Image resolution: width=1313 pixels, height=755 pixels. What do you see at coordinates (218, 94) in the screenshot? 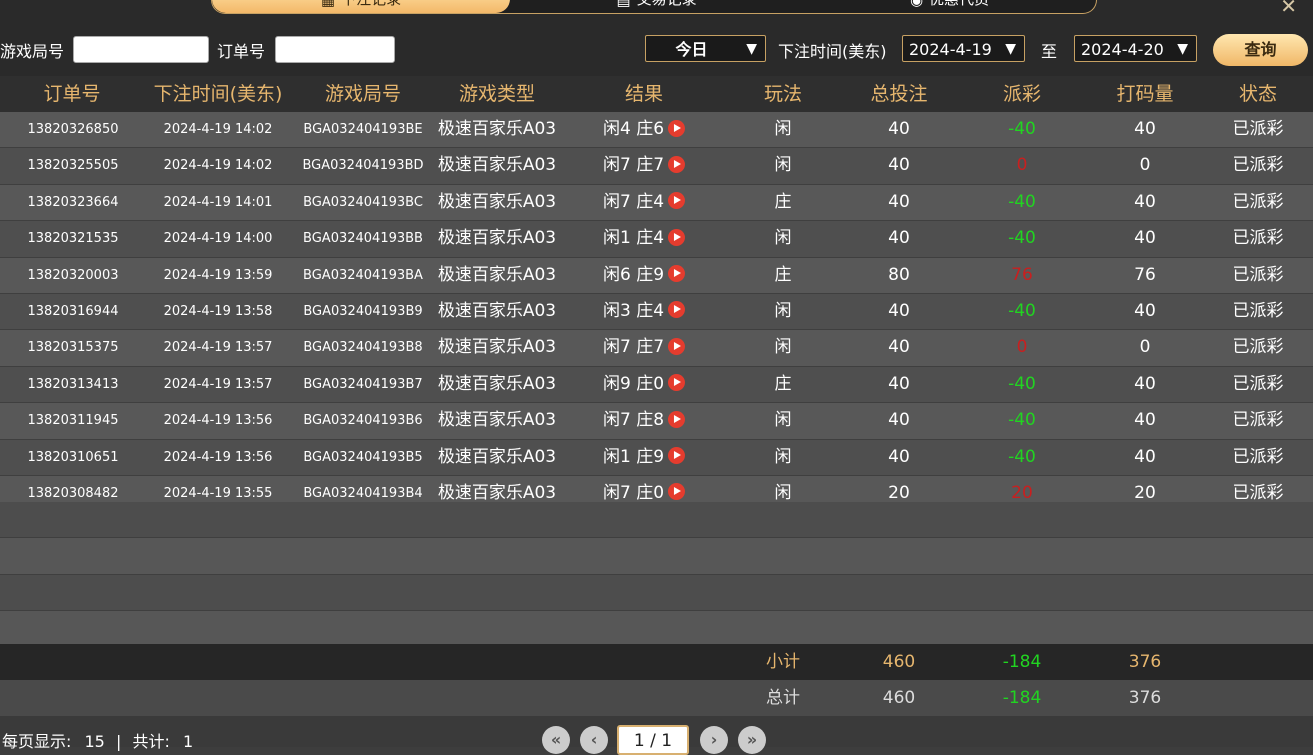
I see `column-header: 下注时间(美东)` at bounding box center [218, 94].